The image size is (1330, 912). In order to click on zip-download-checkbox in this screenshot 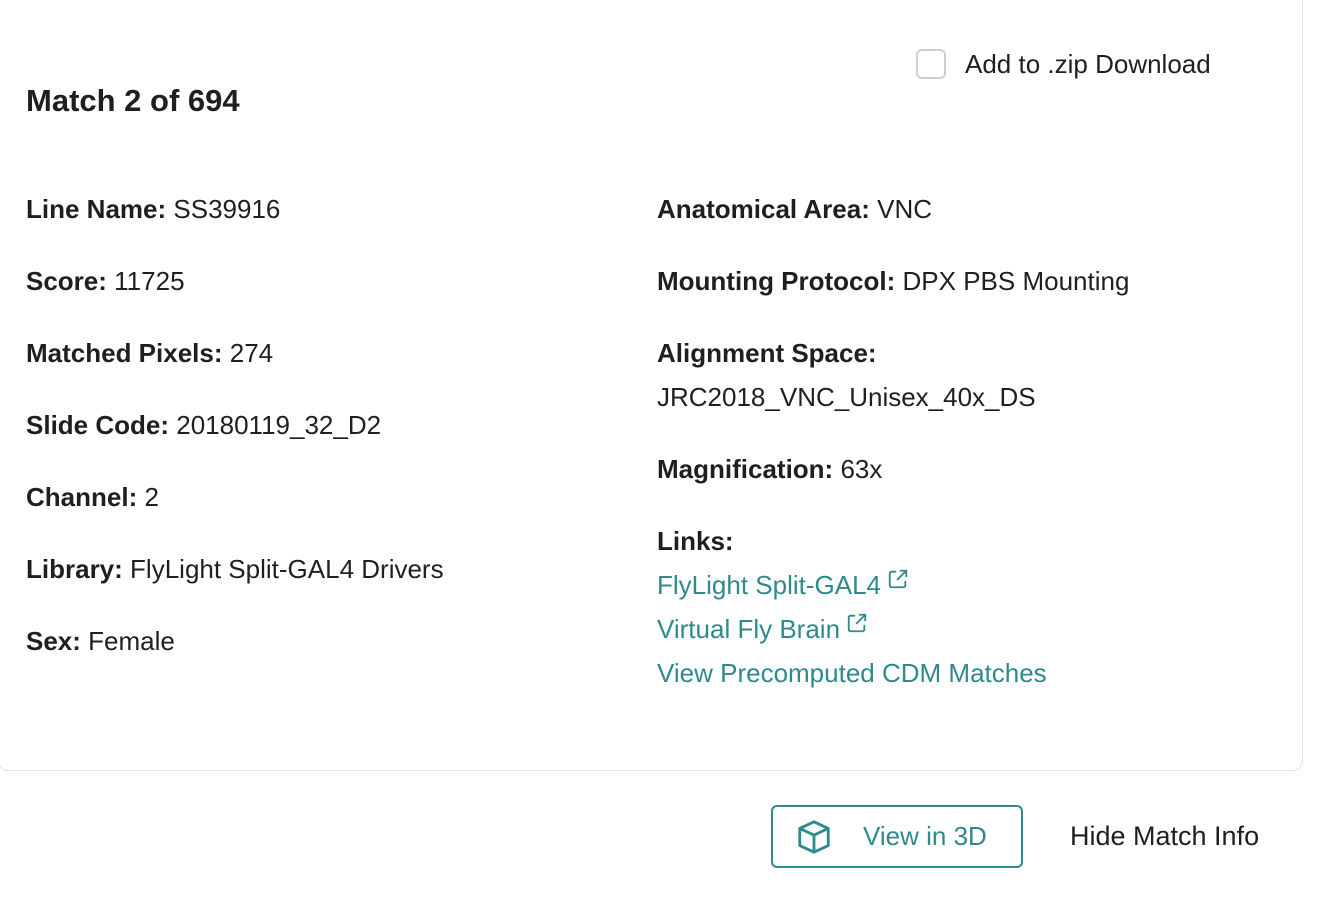, I will do `click(931, 64)`.